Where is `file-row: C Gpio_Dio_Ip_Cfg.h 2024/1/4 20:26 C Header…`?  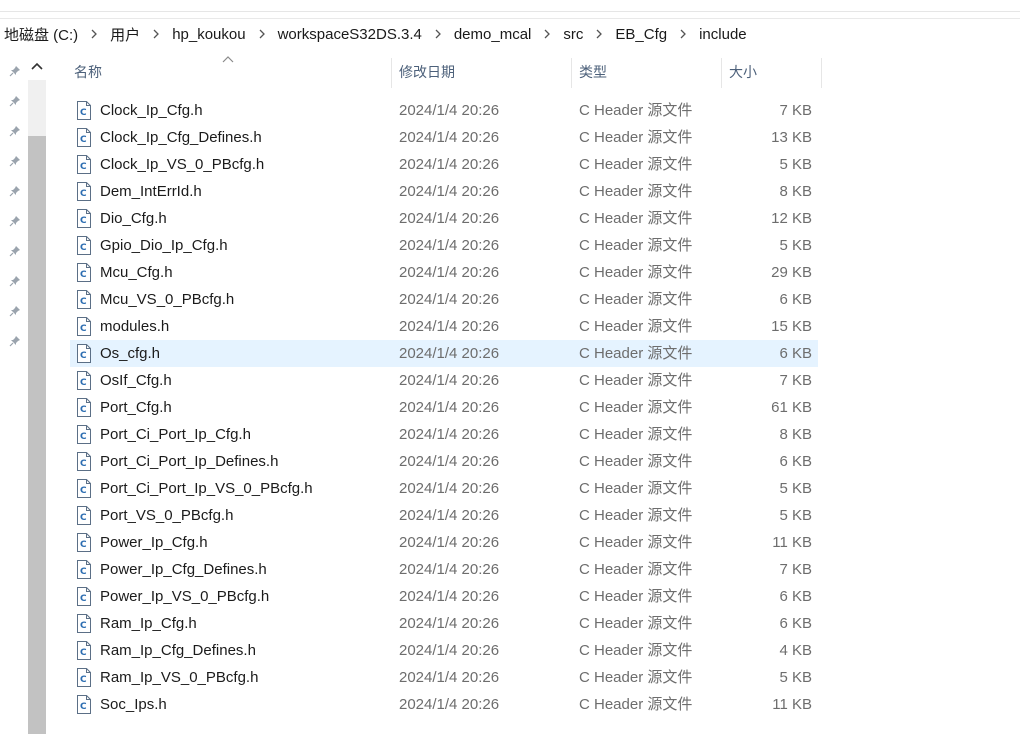
file-row: C Gpio_Dio_Ip_Cfg.h 2024/1/4 20:26 C Header… is located at coordinates (444, 245).